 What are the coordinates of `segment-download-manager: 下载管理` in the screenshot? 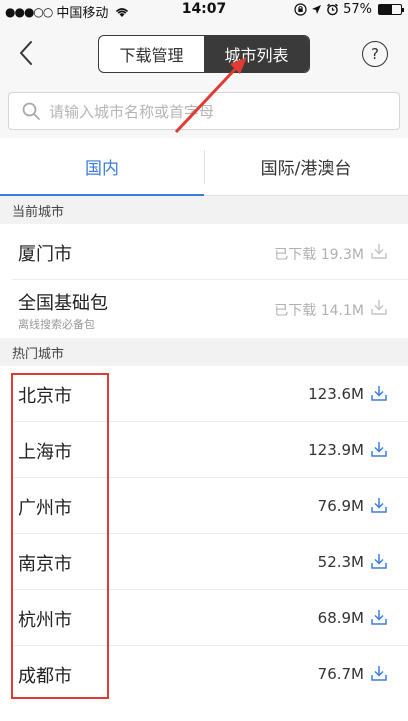 It's located at (151, 54).